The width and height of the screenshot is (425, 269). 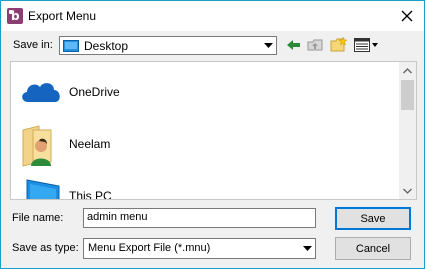 I want to click on close-button, so click(x=407, y=16).